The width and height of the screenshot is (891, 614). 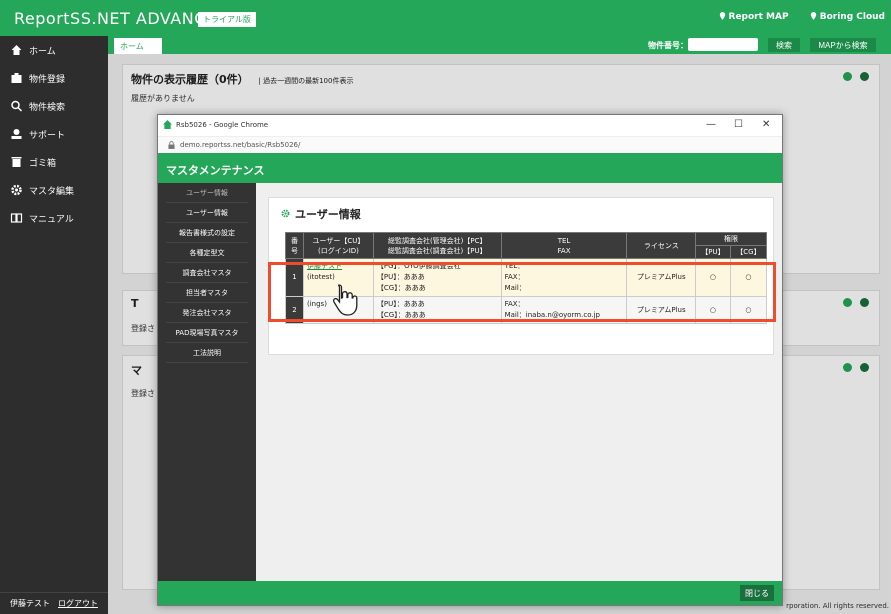 I want to click on header-tel: TEL FAX, so click(x=564, y=245).